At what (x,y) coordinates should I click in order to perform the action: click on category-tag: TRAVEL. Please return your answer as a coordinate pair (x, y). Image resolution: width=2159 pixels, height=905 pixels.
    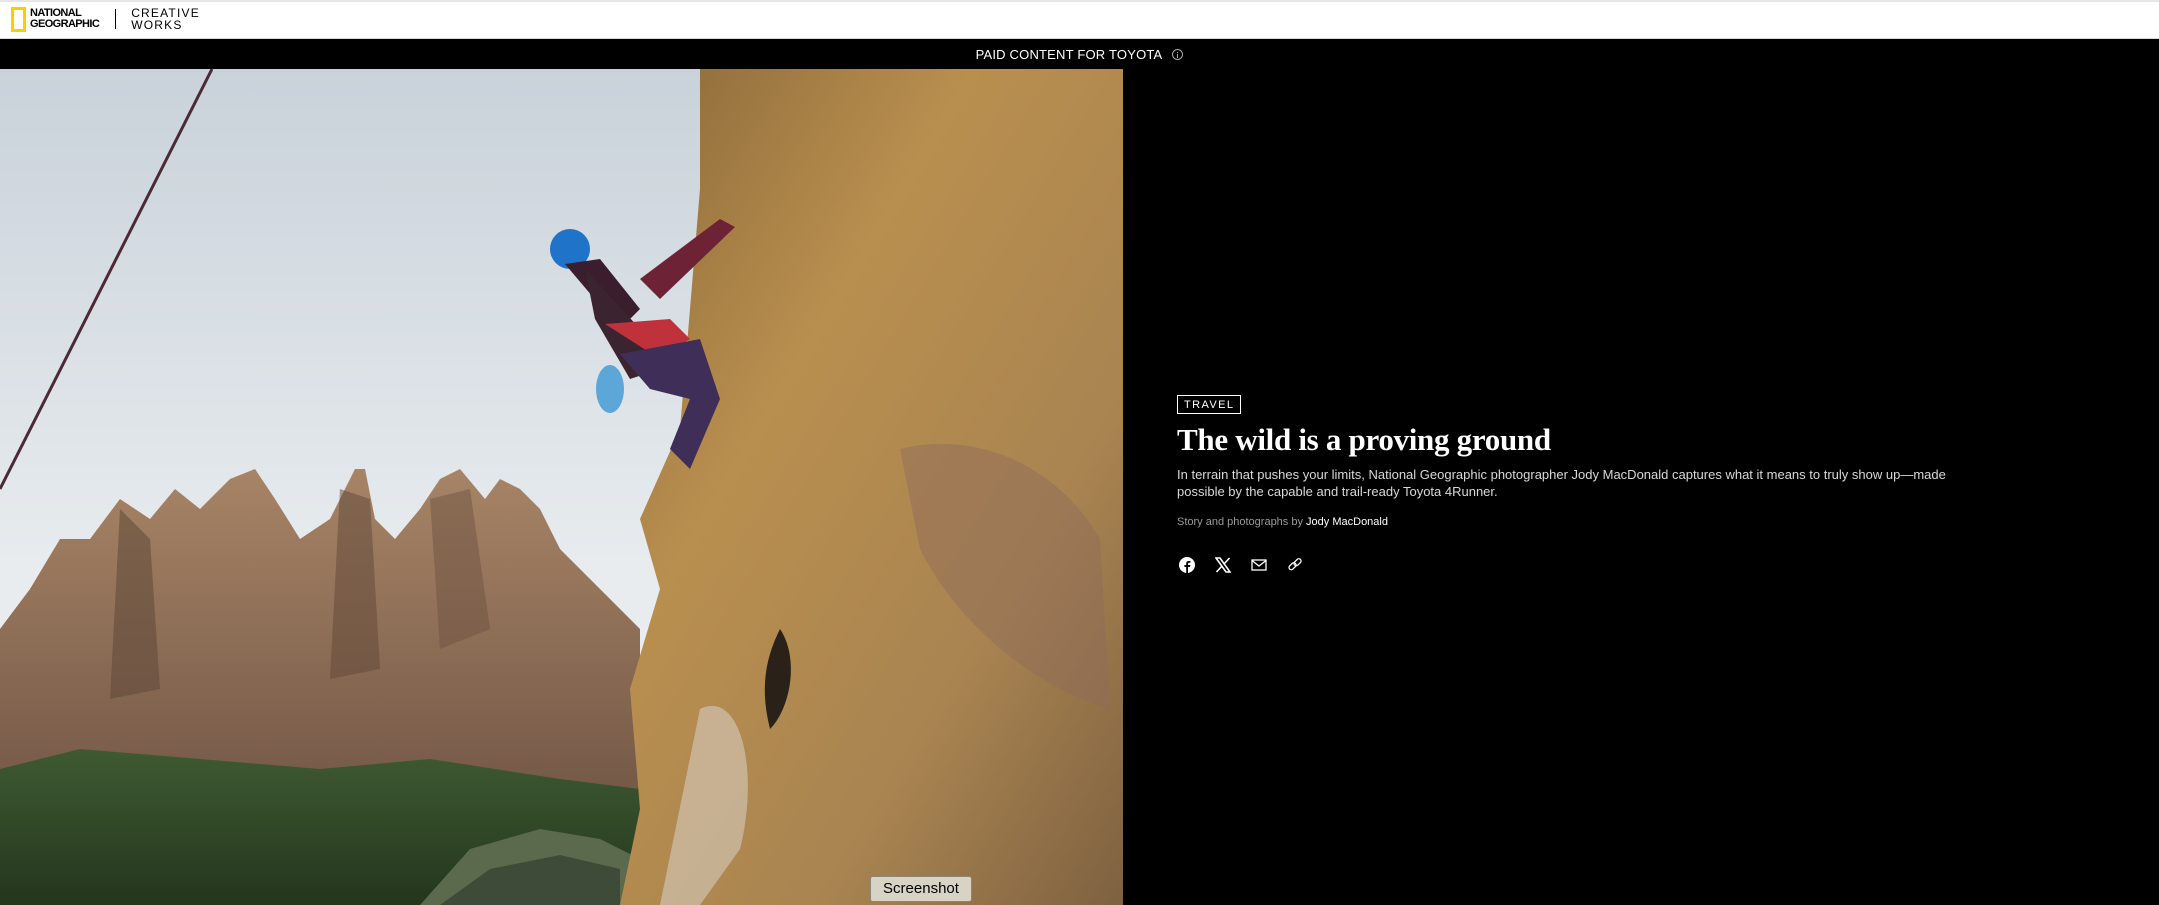
    Looking at the image, I should click on (1209, 404).